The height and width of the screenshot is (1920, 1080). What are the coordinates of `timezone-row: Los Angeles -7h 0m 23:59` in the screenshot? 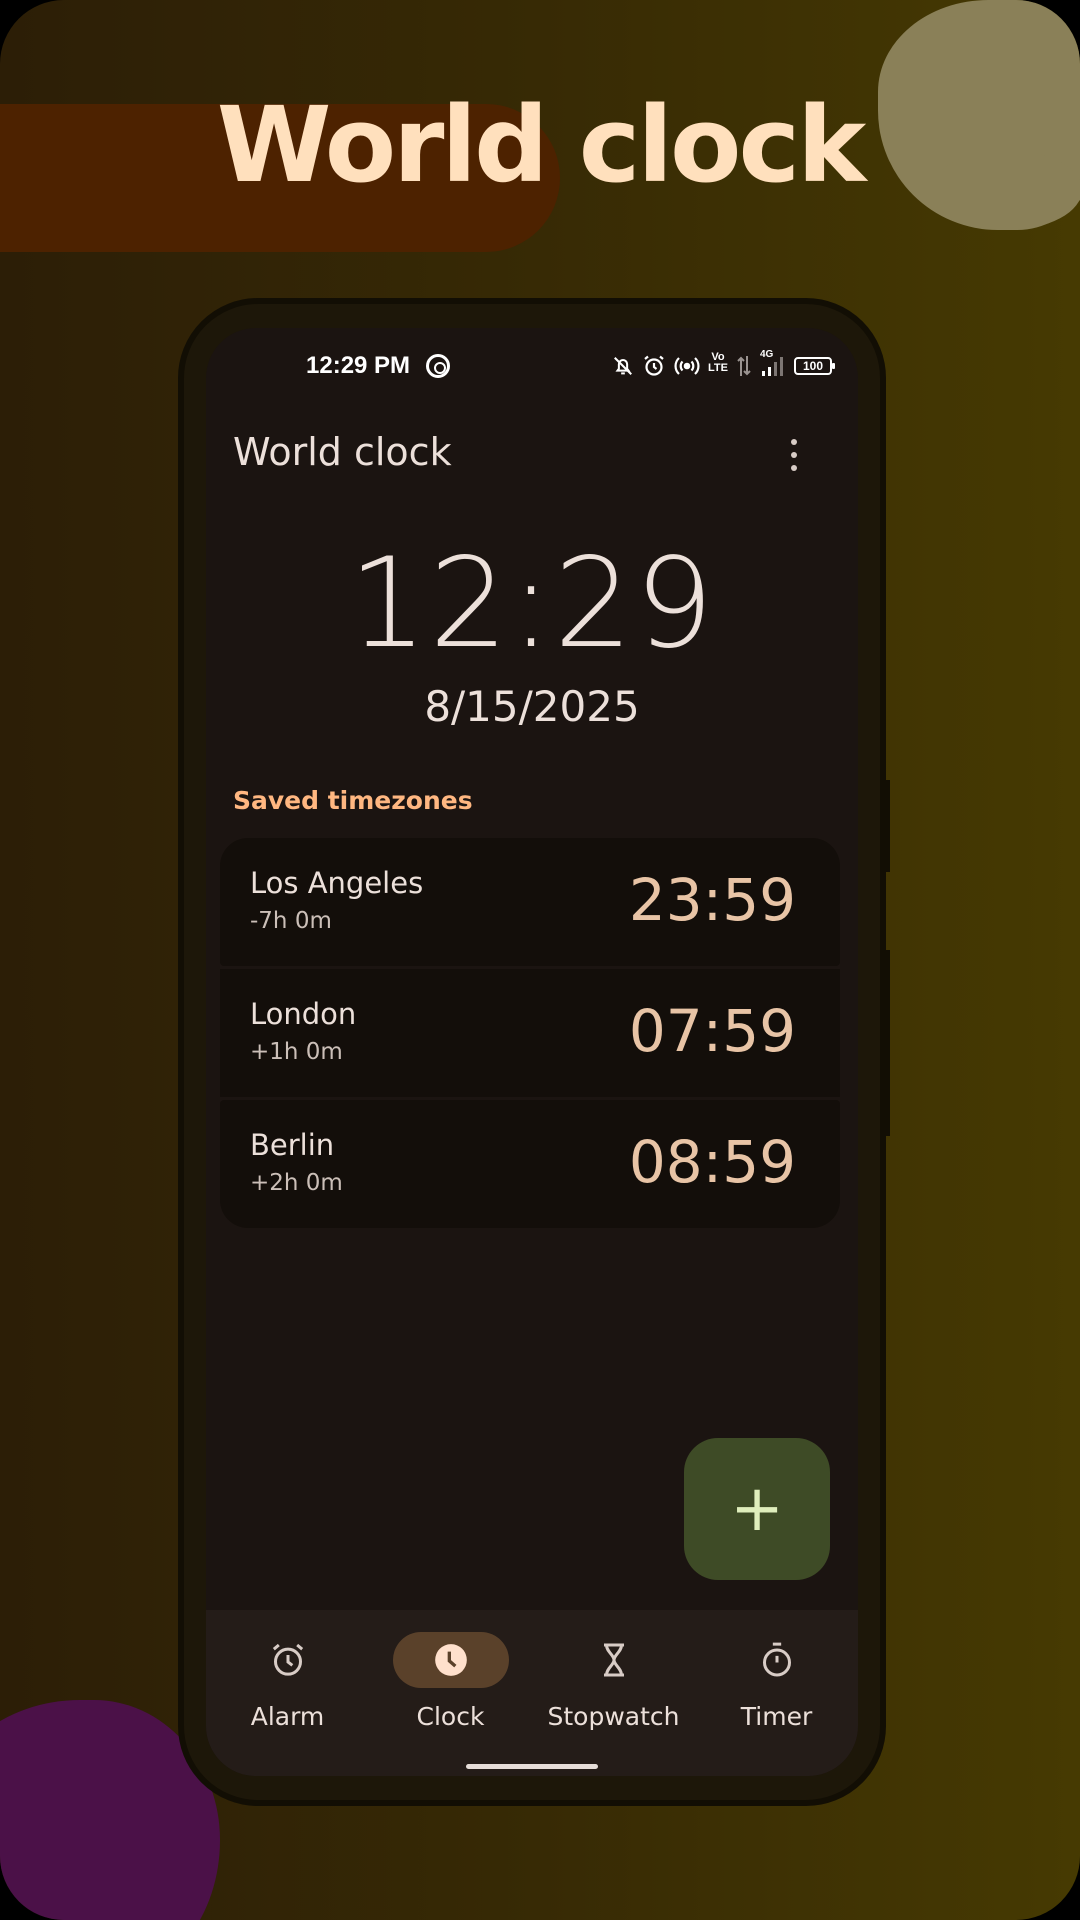 It's located at (530, 902).